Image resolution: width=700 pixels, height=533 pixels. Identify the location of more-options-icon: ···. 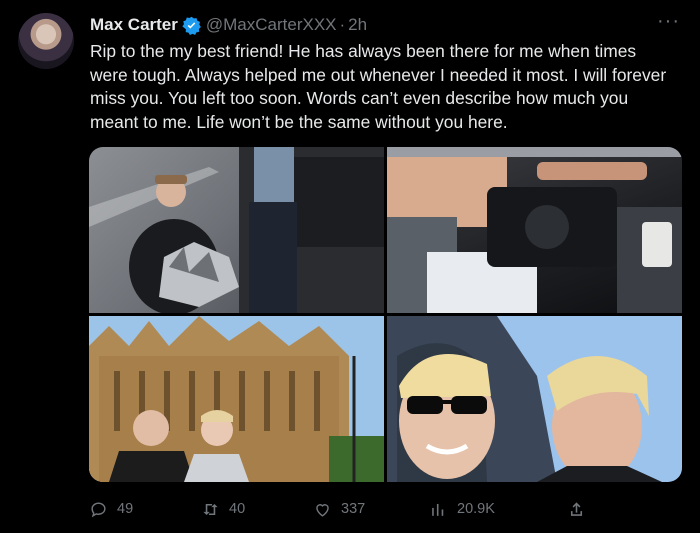
(668, 21).